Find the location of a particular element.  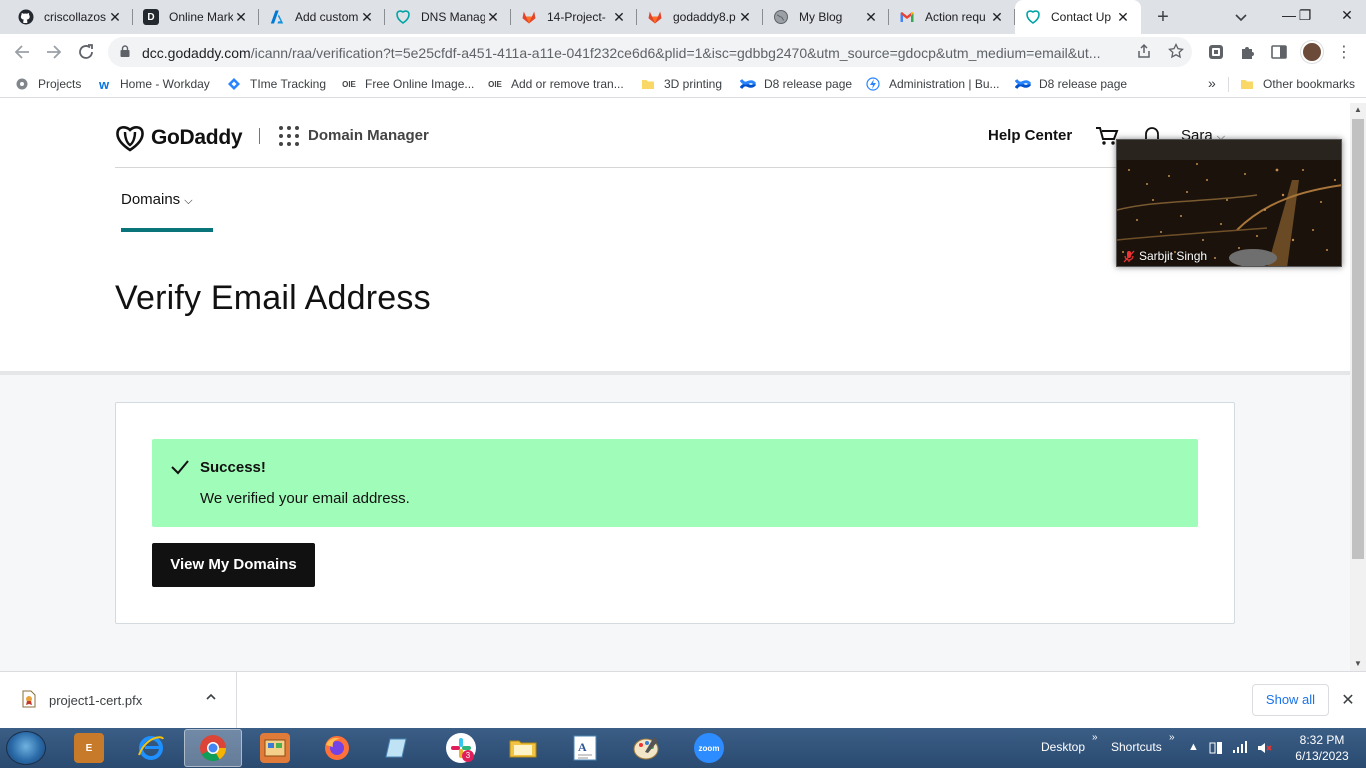

help-center-link: Help Center is located at coordinates (1030, 135).